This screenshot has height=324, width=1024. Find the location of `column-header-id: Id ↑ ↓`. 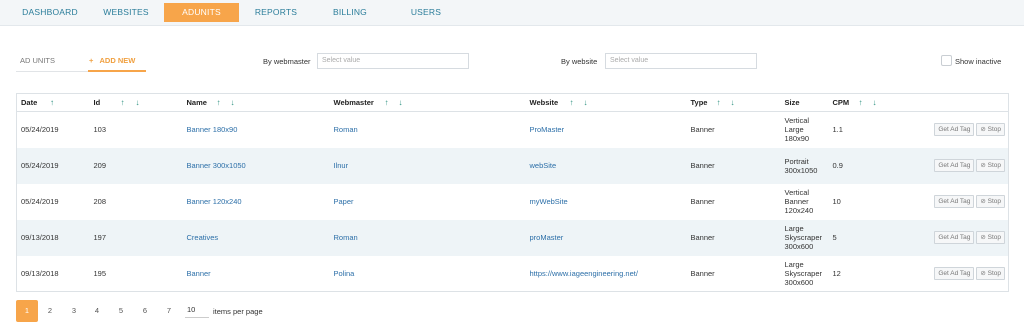

column-header-id: Id ↑ ↓ is located at coordinates (136, 102).